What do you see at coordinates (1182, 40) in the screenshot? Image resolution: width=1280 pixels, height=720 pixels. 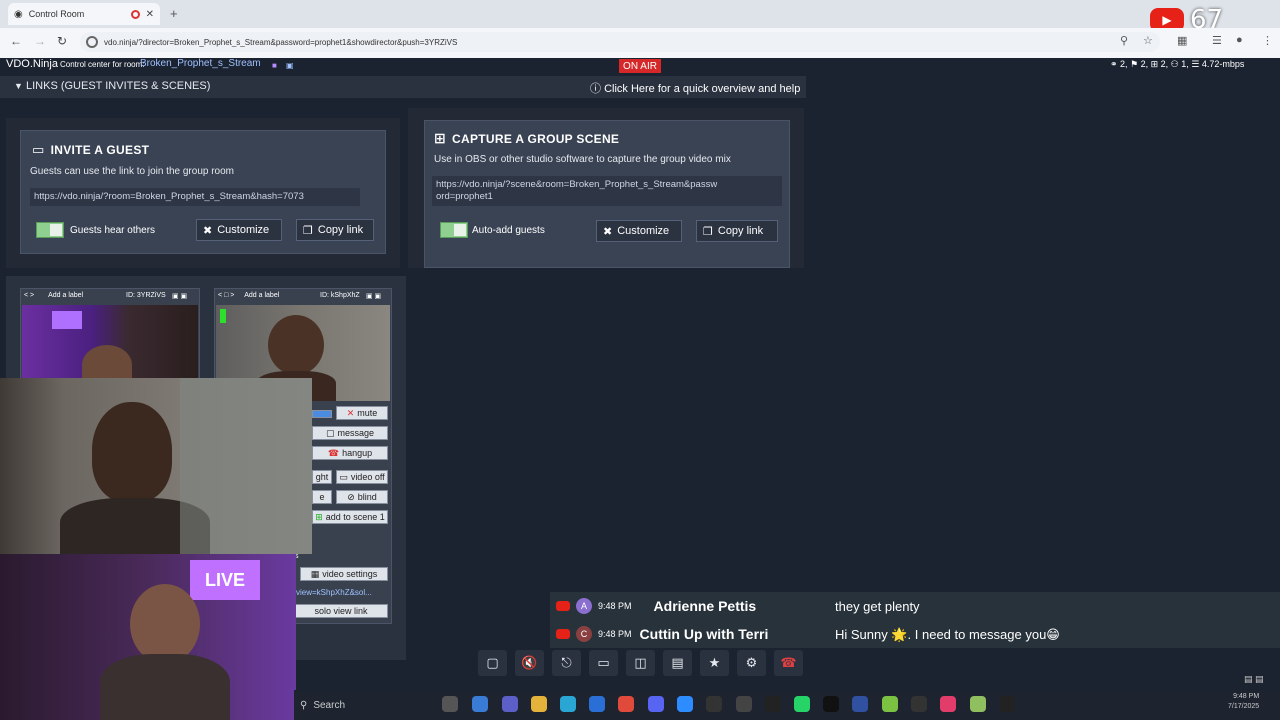 I see `sidepanel-icon: ▦` at bounding box center [1182, 40].